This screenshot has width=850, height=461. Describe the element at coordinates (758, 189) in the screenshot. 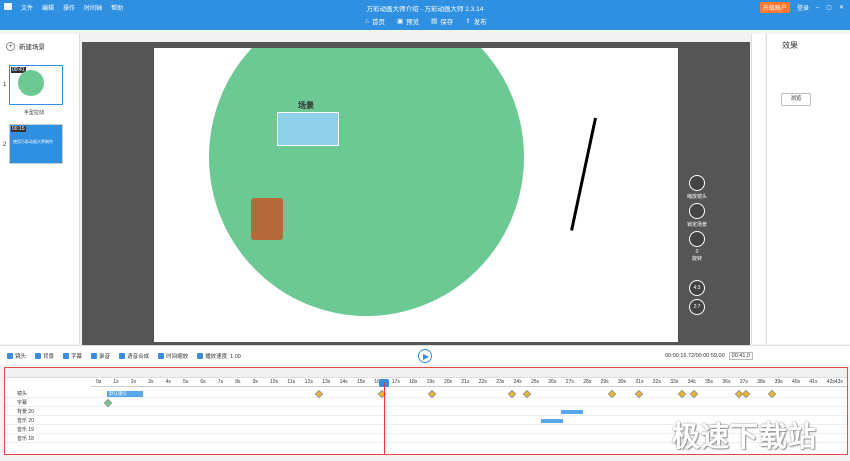

I see `right-toolbar` at that location.